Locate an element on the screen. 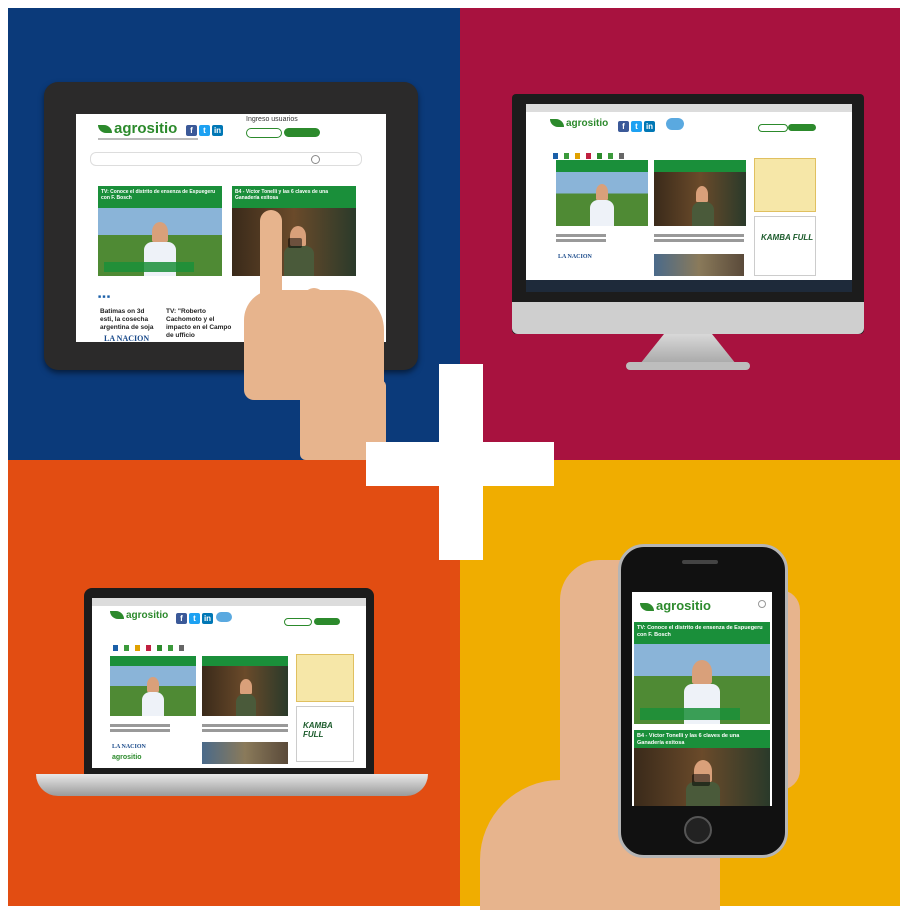 This screenshot has height=914, width=908. login-title: Ingreso usuarios is located at coordinates (272, 119).